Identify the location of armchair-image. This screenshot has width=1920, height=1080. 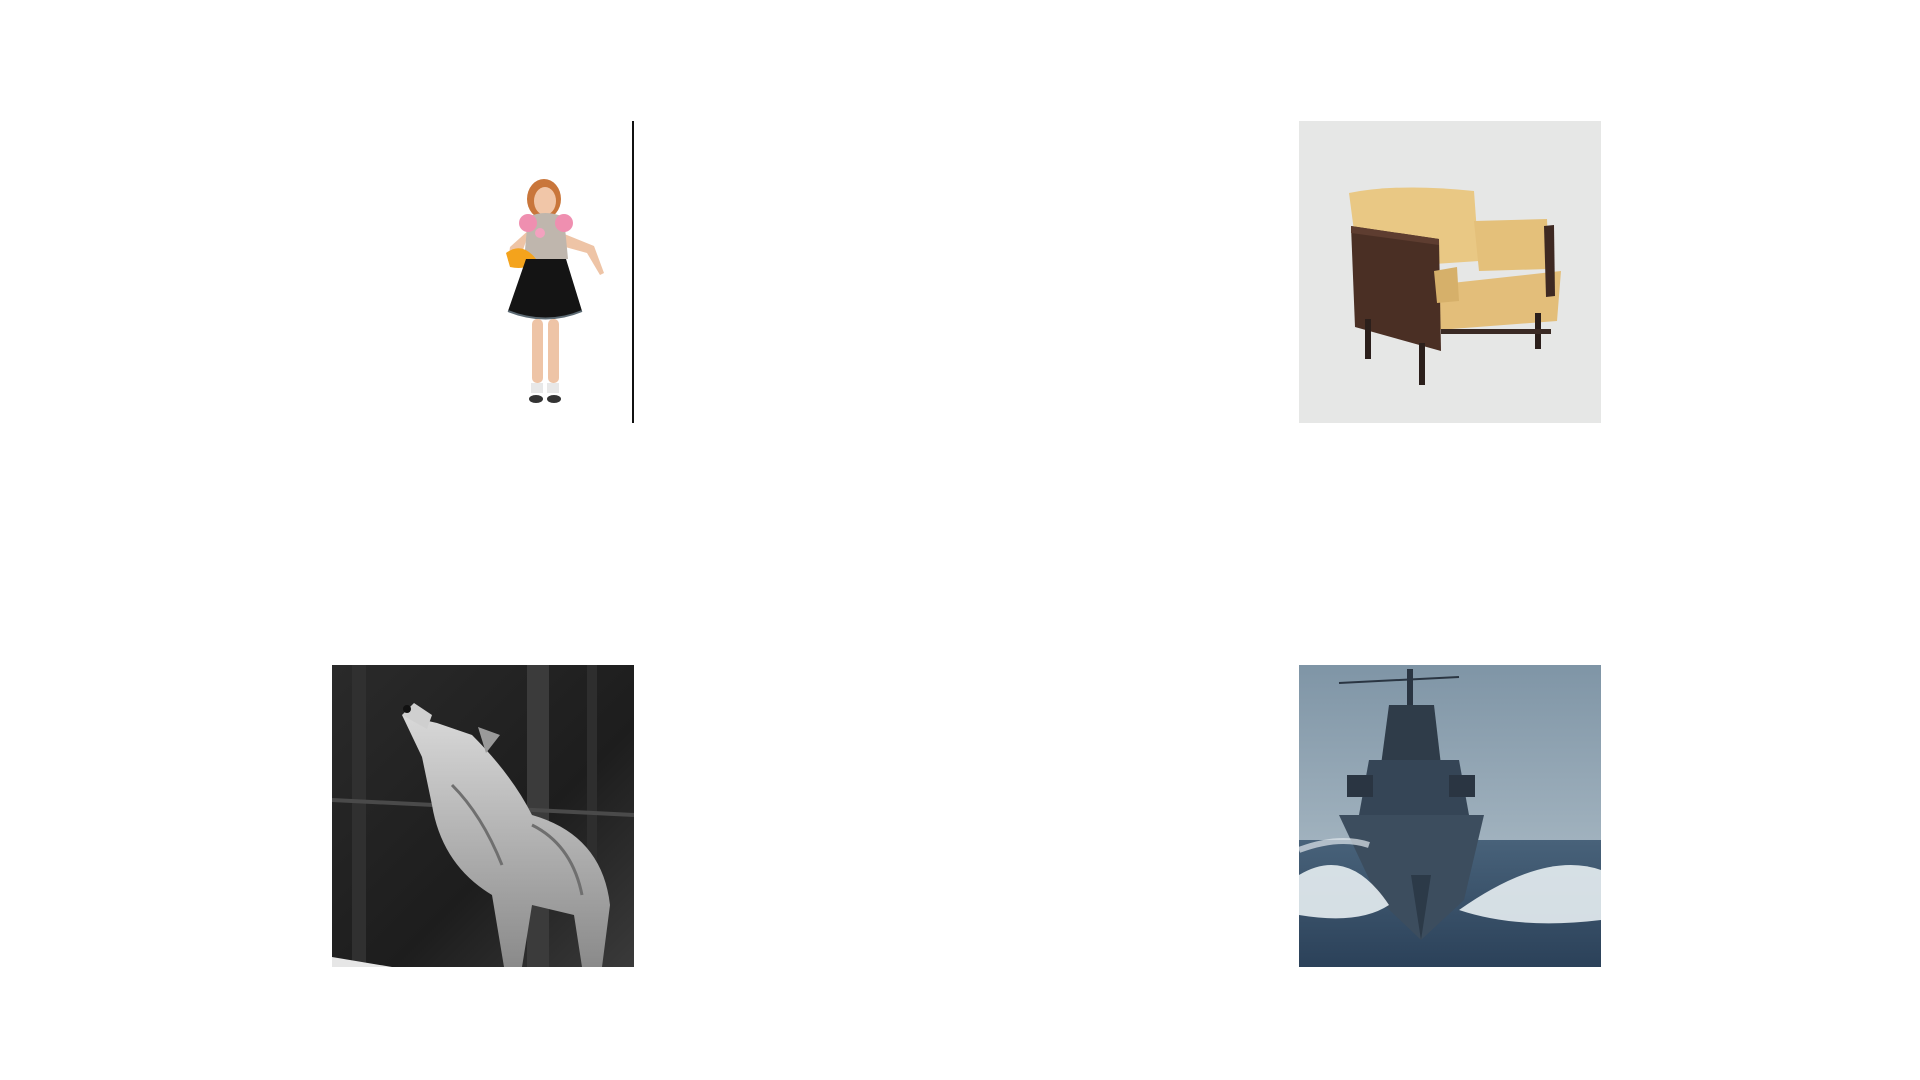
(1450, 272).